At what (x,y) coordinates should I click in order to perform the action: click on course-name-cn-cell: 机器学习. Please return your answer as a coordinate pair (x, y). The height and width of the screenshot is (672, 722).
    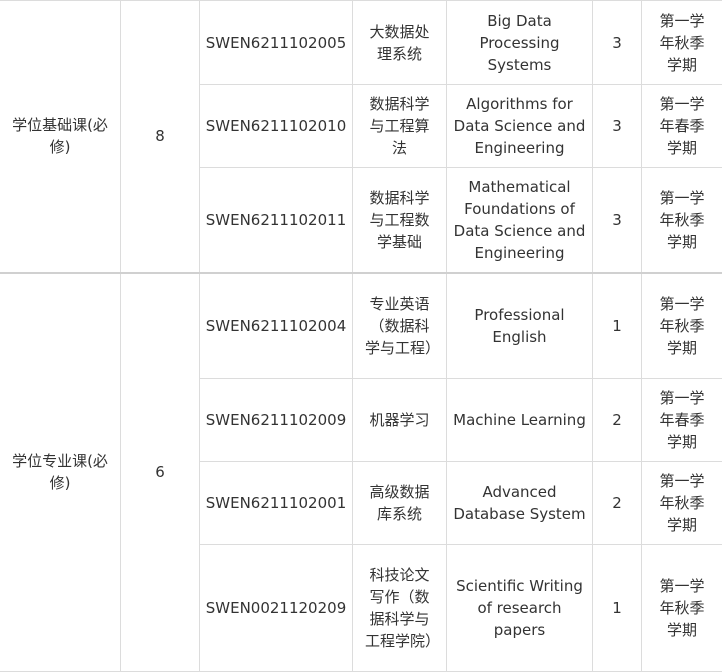
    Looking at the image, I should click on (399, 420).